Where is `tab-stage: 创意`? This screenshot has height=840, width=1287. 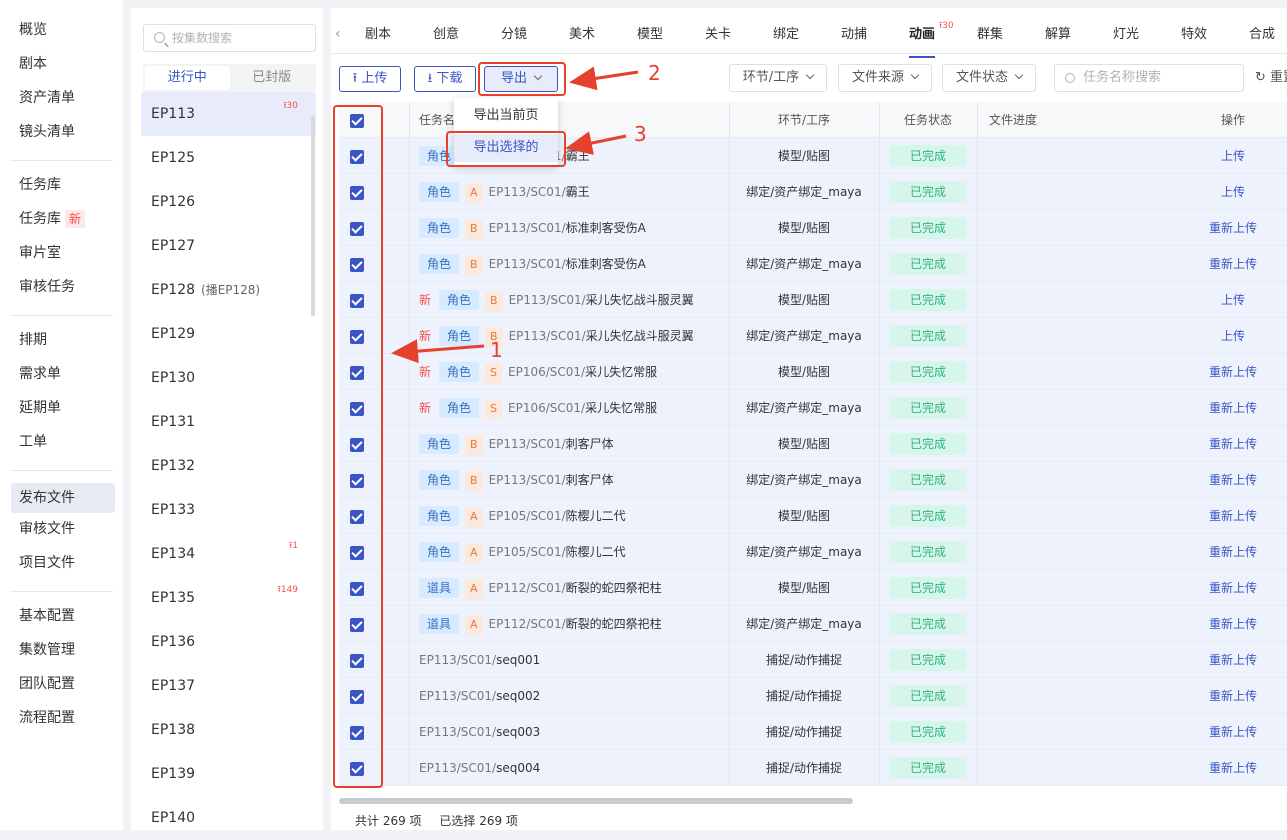 tab-stage: 创意 is located at coordinates (446, 35).